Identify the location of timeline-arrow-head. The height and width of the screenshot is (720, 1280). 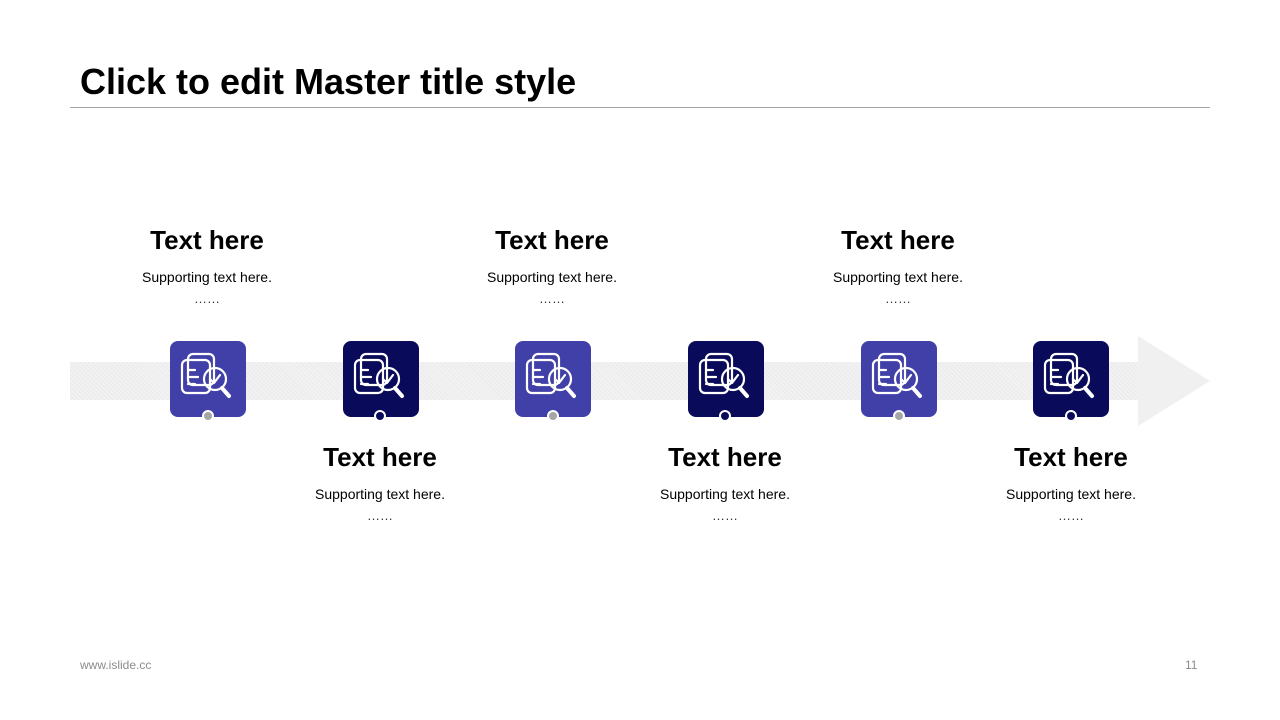
(1174, 381).